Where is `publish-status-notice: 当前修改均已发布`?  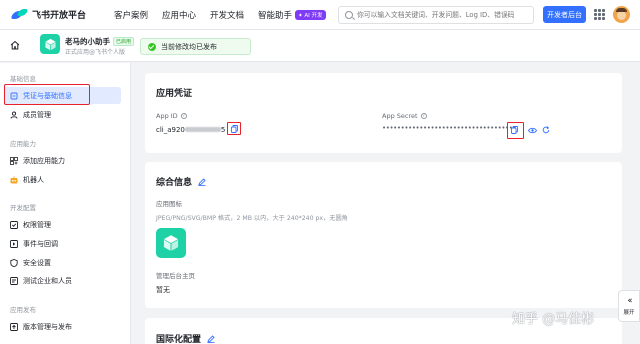
publish-status-notice: 当前修改均已发布 is located at coordinates (195, 46).